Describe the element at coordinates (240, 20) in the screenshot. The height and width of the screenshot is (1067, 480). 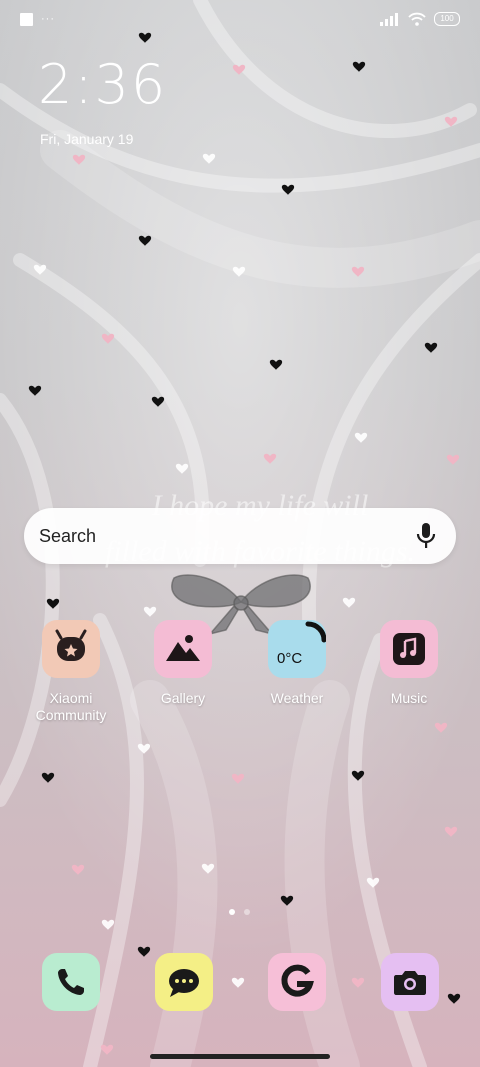
I see `status-bar: ··· 100` at that location.